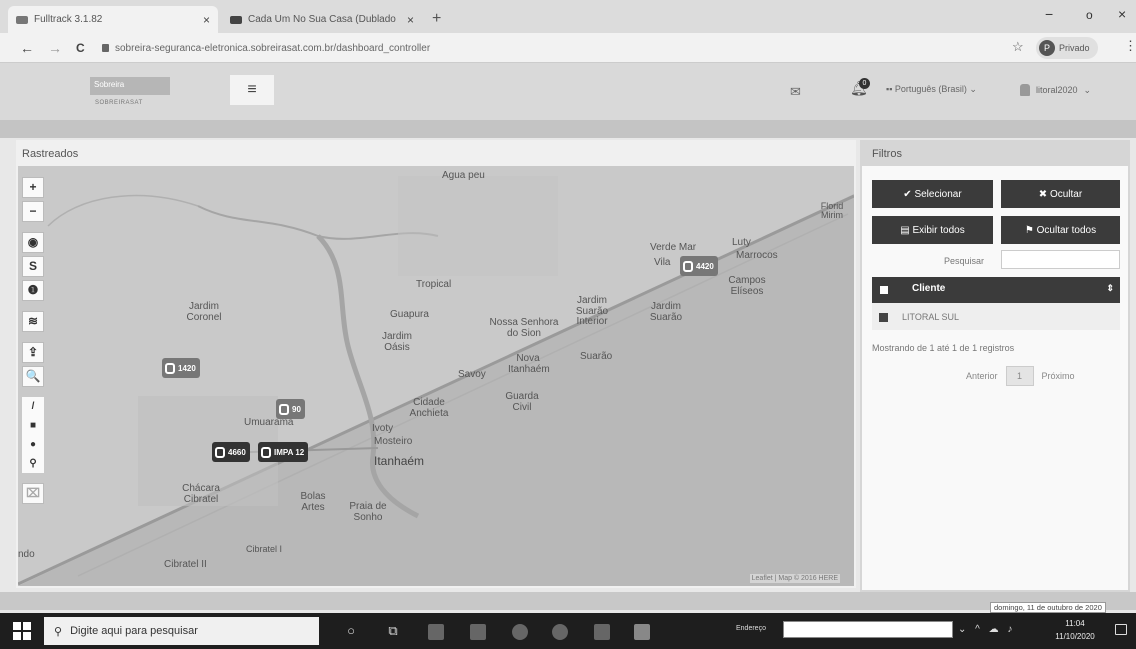 The width and height of the screenshot is (1136, 649). Describe the element at coordinates (185, 564) in the screenshot. I see `map-label: Cibratel II` at that location.